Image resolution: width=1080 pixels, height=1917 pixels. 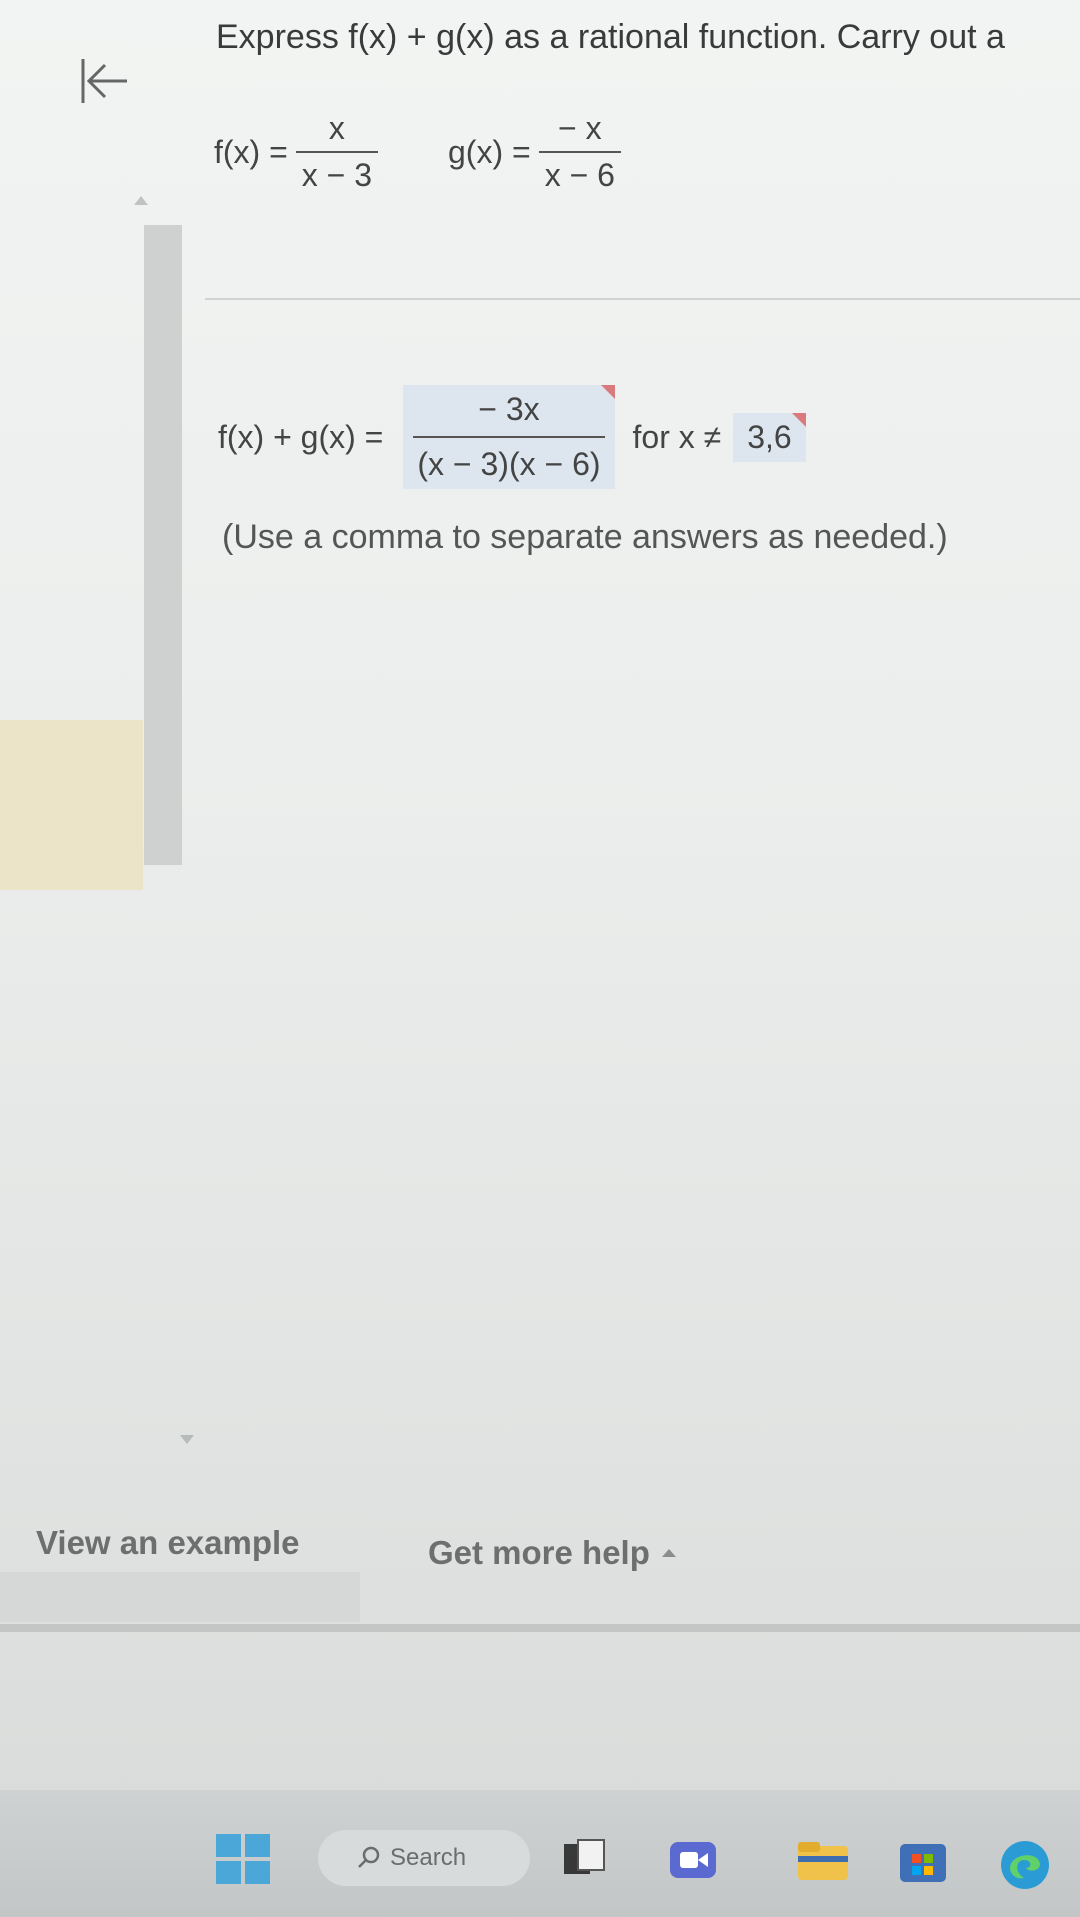 I want to click on answer-fraction-input: − 3x (x − 3)(x − 6), so click(x=509, y=437).